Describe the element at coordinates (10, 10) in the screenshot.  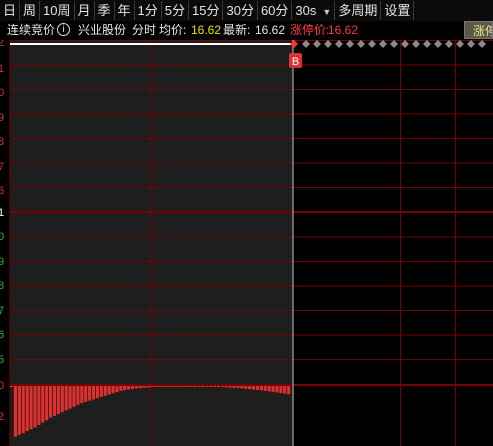
I see `period-day-button: 日` at that location.